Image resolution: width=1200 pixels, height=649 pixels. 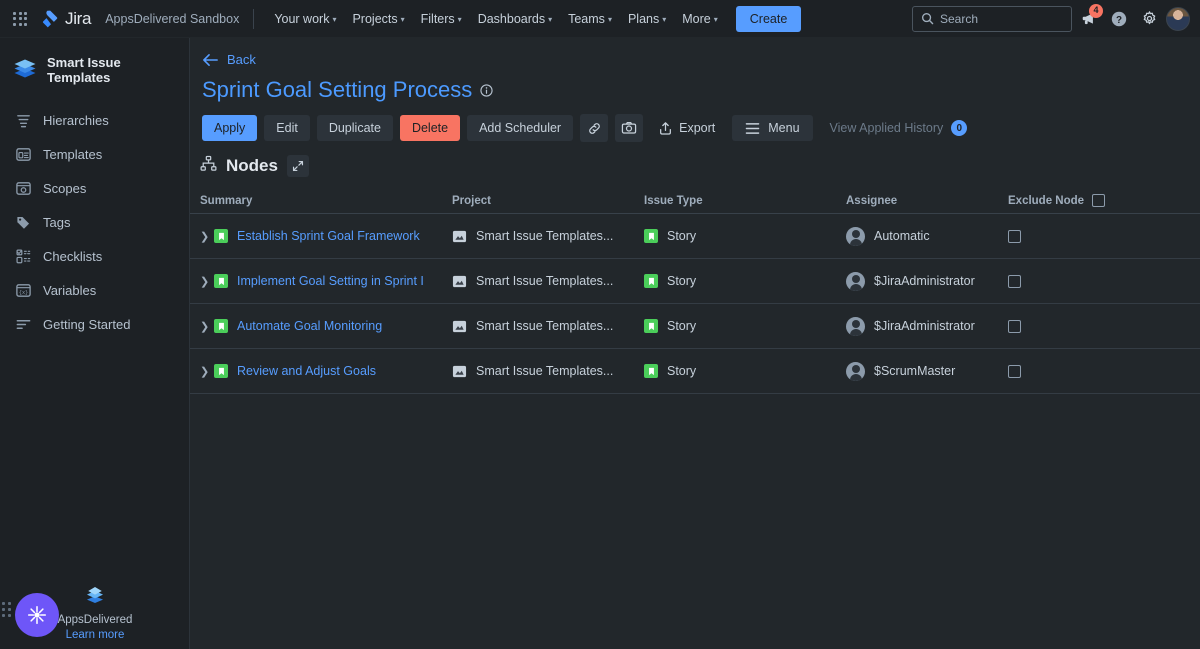 I want to click on svg-text: {x}, so click(x=22, y=293).